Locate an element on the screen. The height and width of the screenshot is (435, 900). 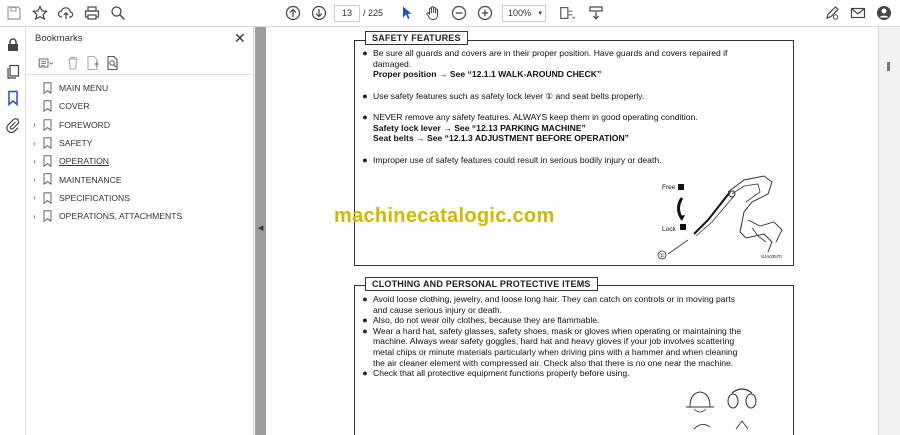
email-icon is located at coordinates (858, 13).